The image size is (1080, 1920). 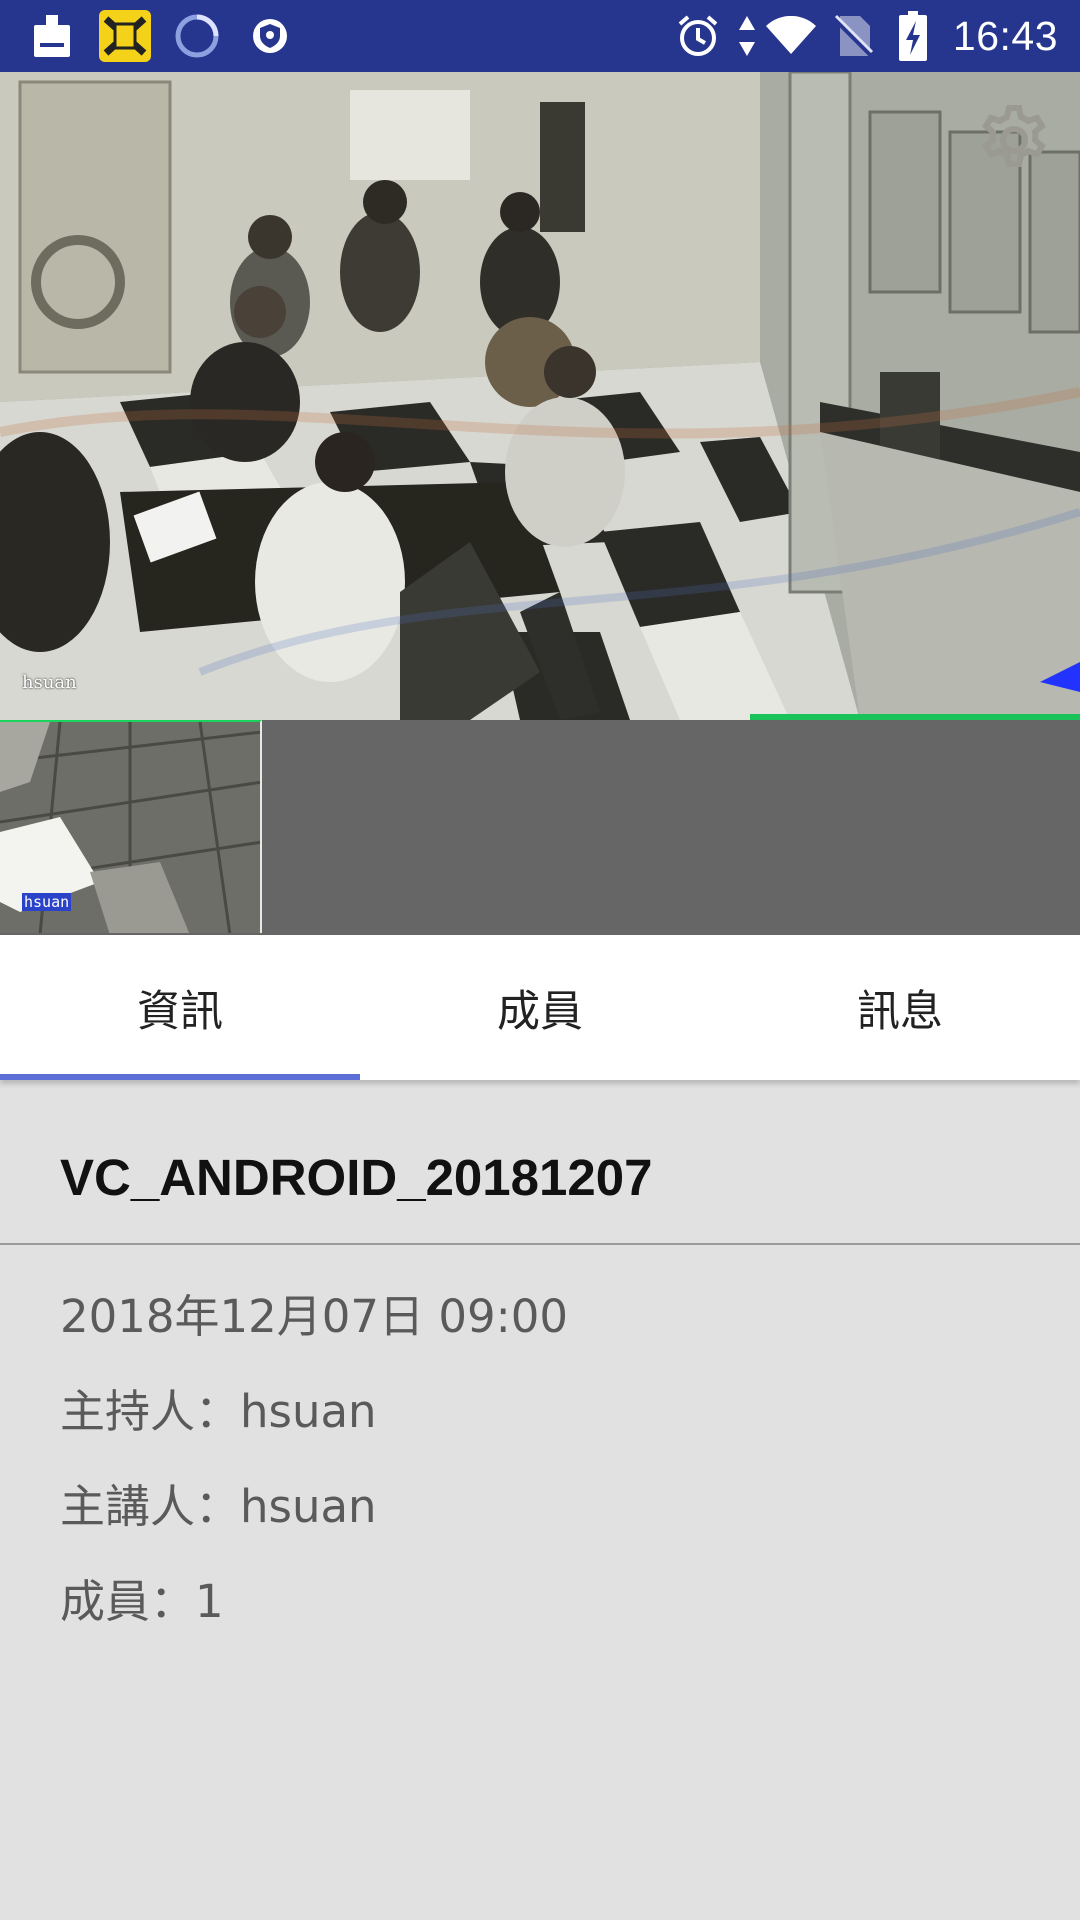 I want to click on meeting-datetime: 2018年12月07日 09:00, so click(x=314, y=1316).